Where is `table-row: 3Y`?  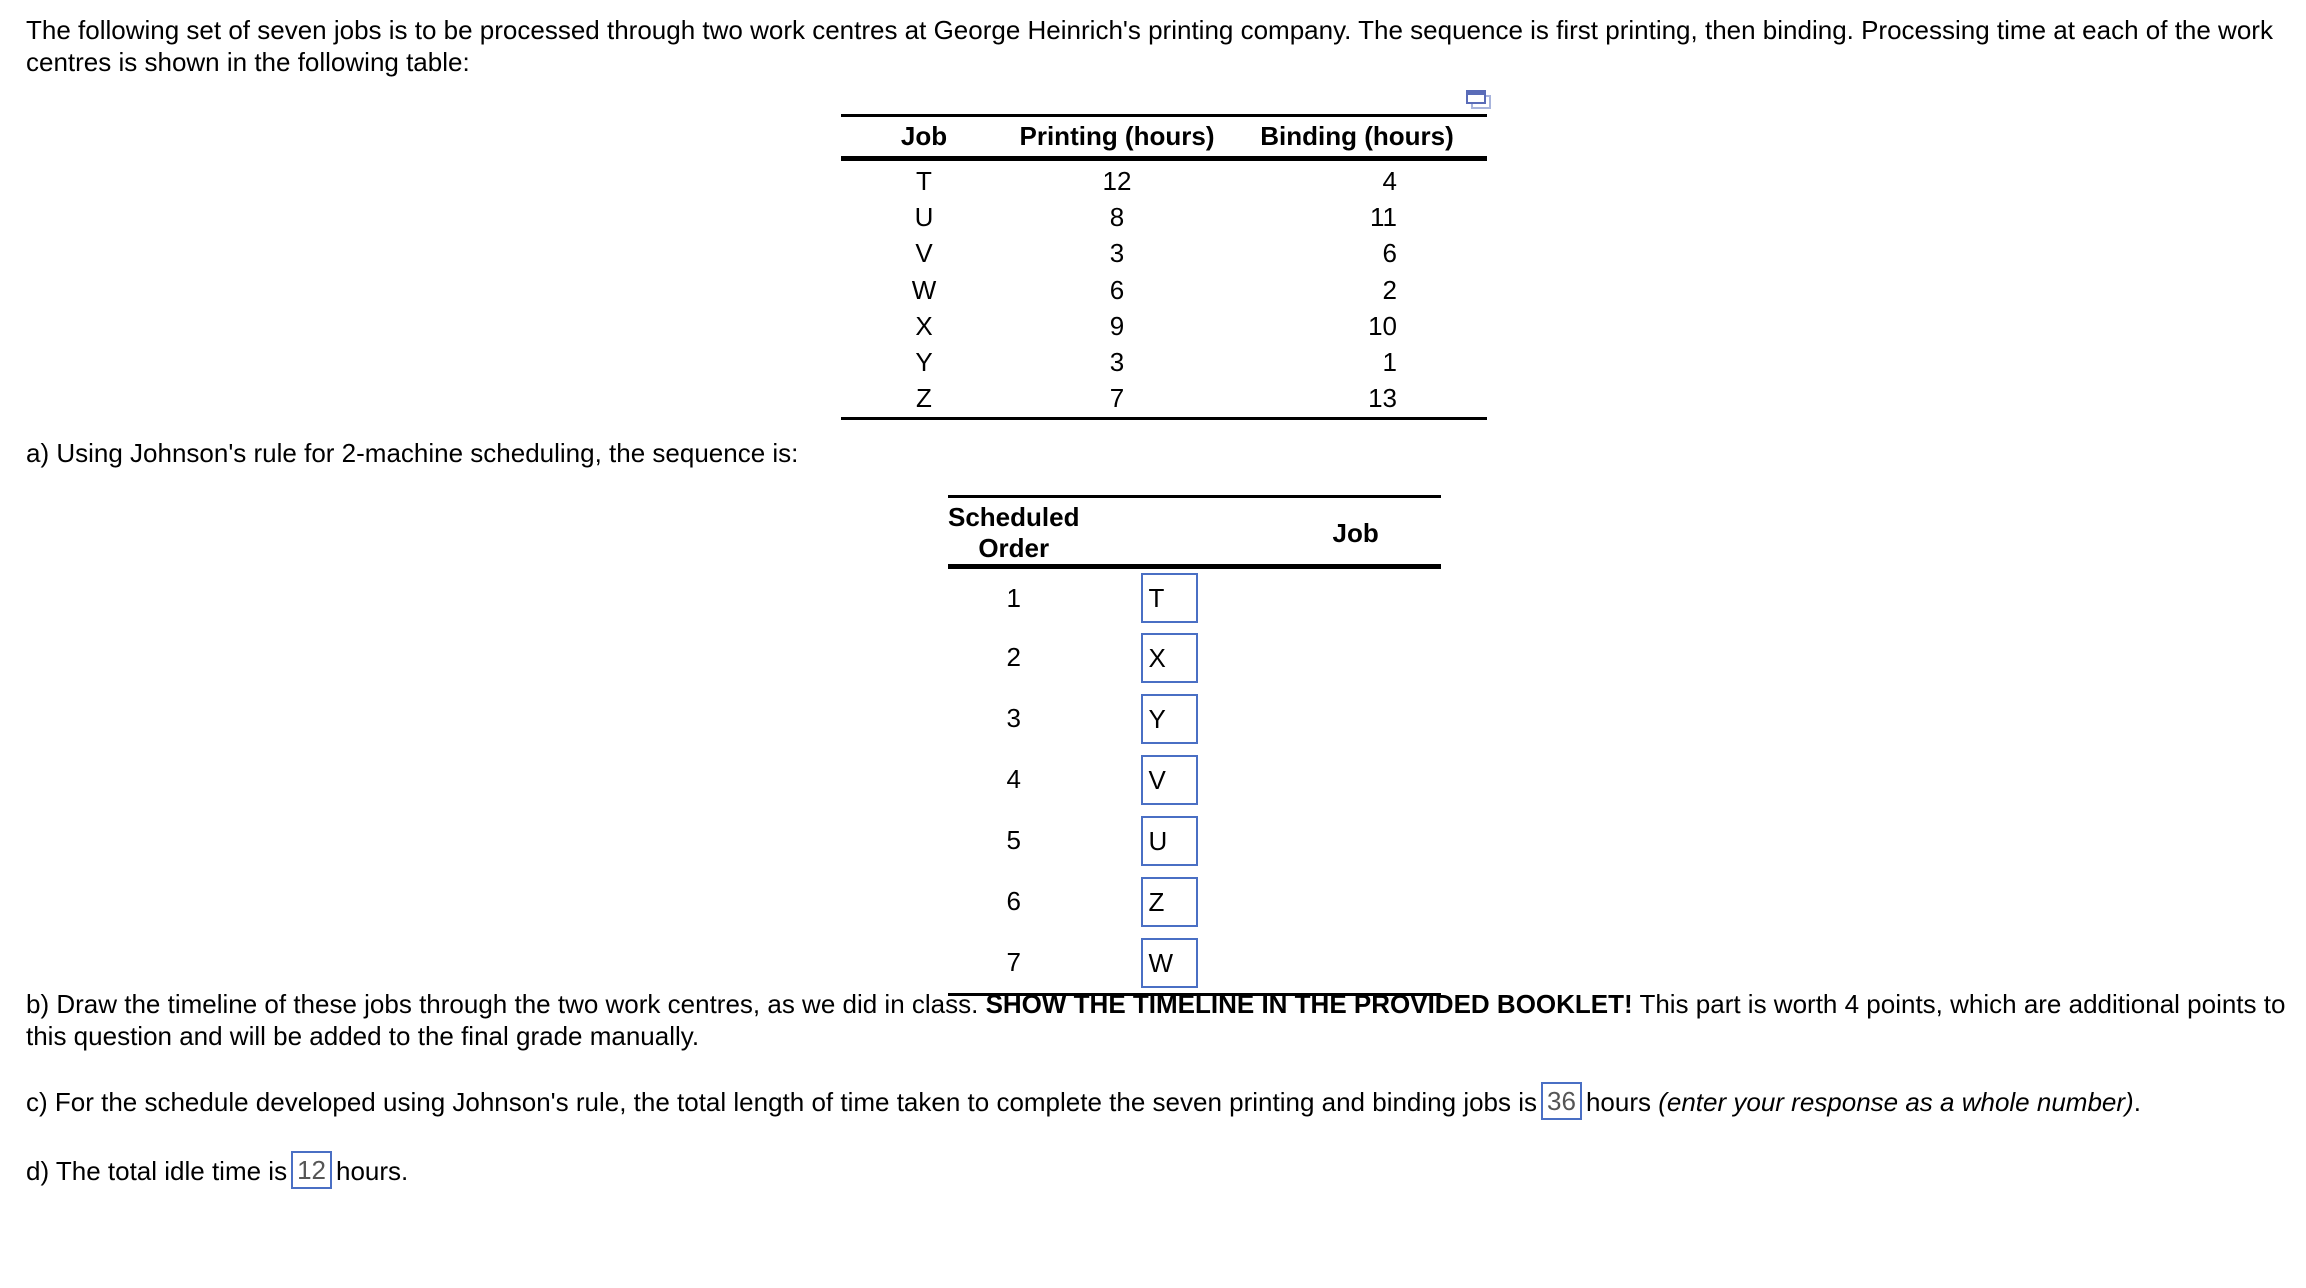
table-row: 3Y is located at coordinates (1194, 718).